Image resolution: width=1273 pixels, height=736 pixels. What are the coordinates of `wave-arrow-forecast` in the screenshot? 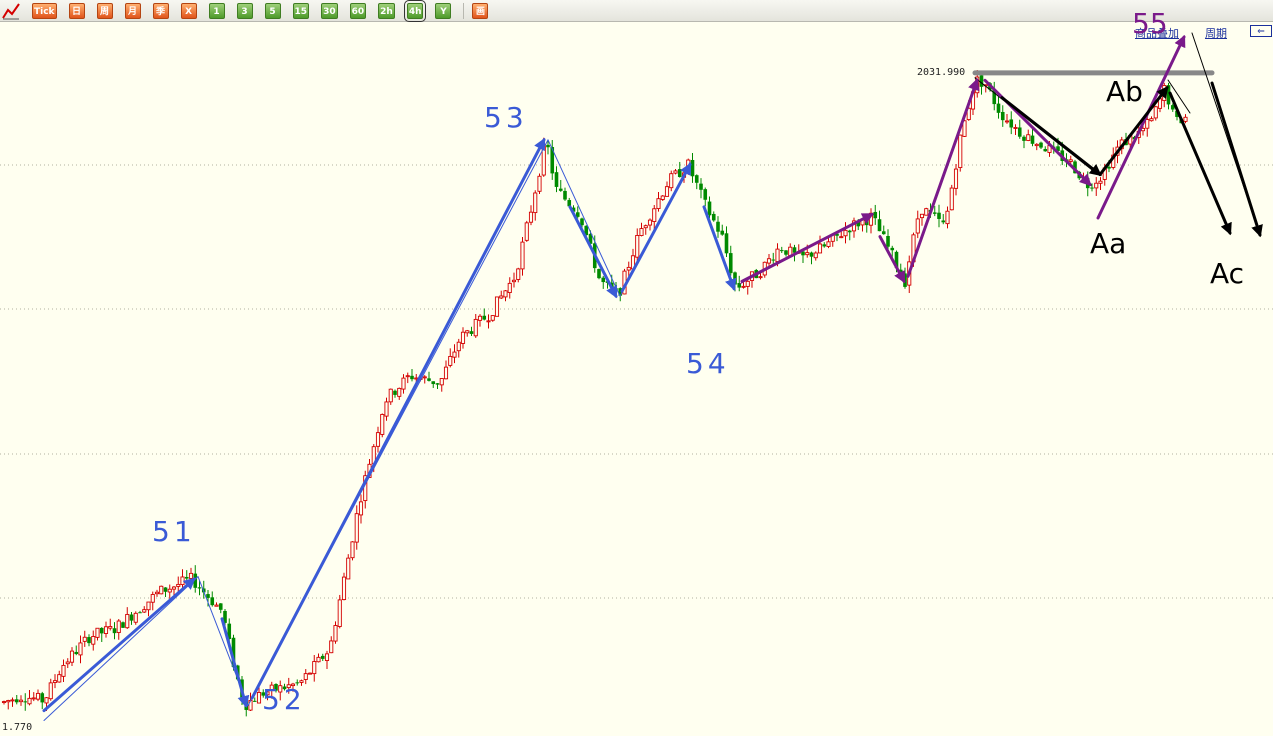 It's located at (1236, 159).